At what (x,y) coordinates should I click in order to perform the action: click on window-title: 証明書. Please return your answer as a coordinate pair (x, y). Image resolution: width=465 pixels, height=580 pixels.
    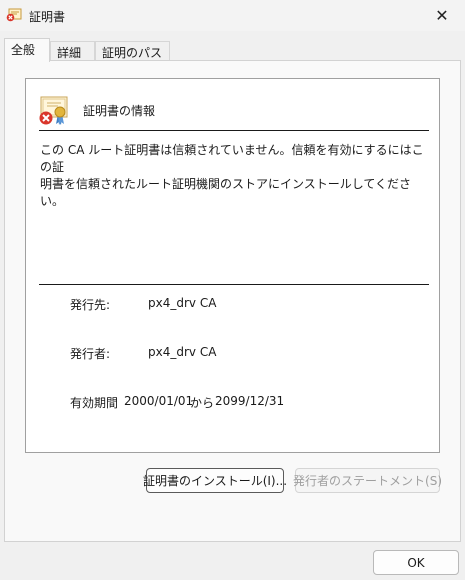
    Looking at the image, I should click on (47, 17).